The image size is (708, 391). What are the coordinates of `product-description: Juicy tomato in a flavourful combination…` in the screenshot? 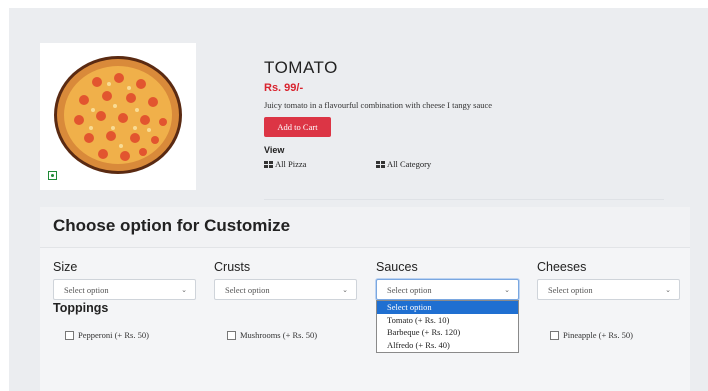 It's located at (378, 105).